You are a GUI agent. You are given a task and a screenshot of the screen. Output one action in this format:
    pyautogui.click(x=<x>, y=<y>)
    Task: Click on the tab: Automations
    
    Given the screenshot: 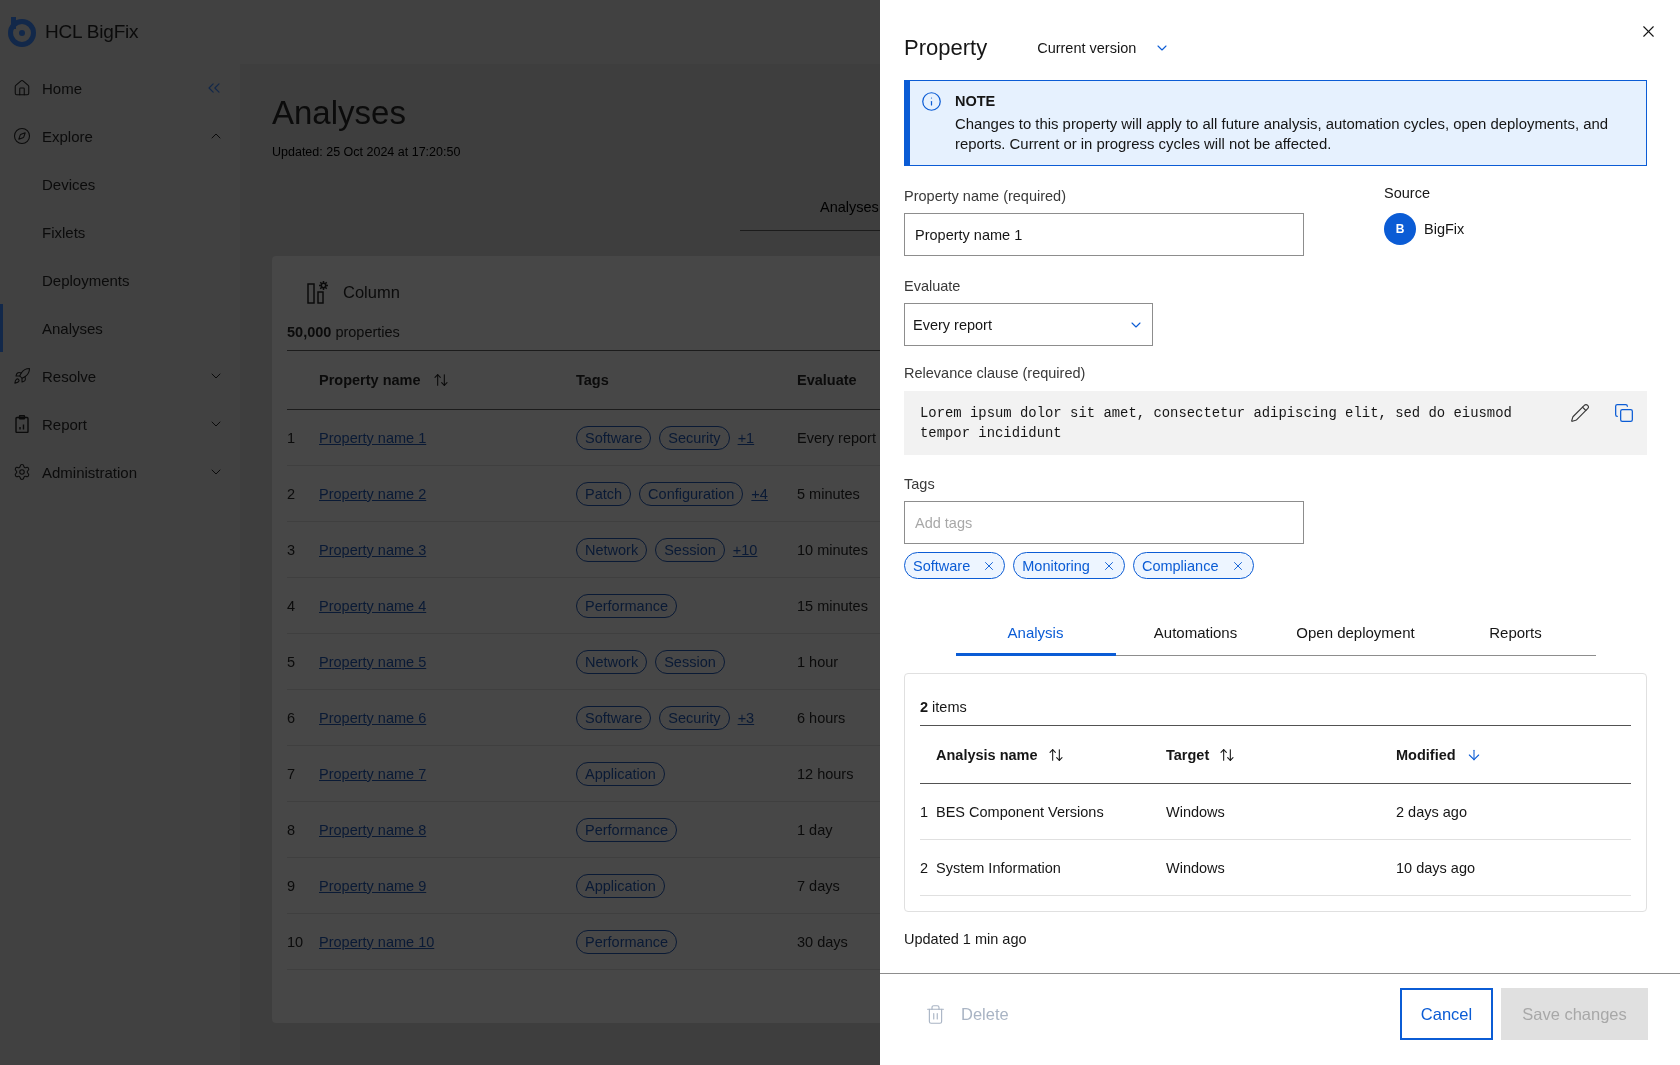 What is the action you would take?
    pyautogui.click(x=1195, y=634)
    